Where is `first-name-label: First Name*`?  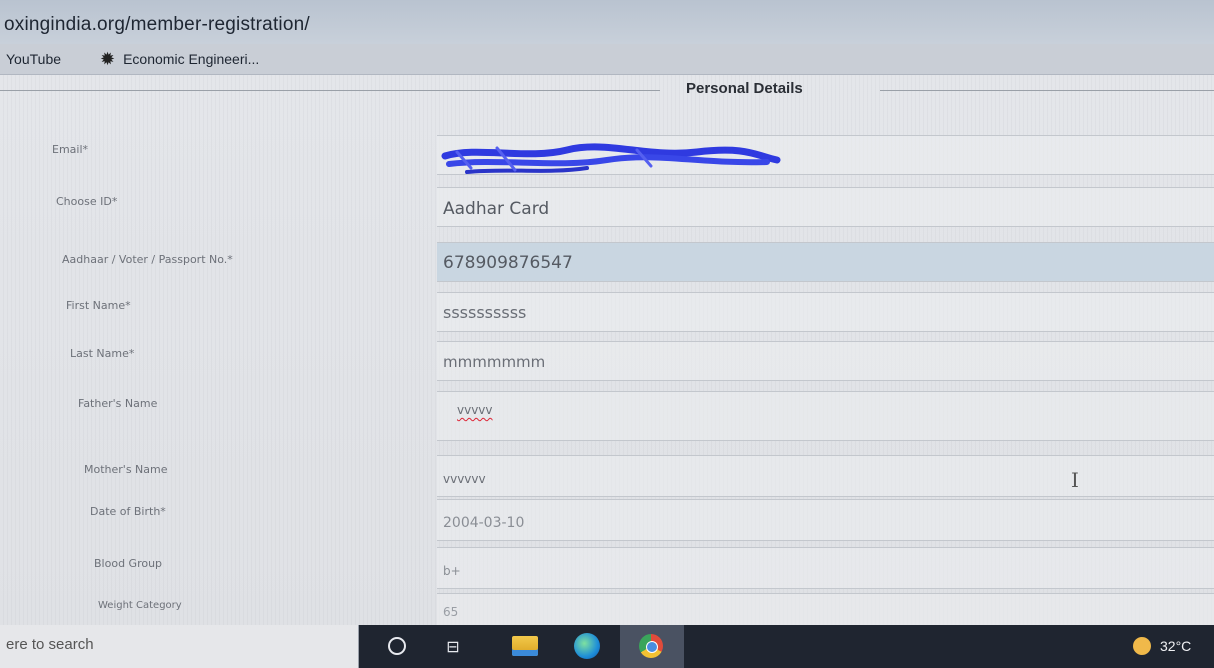
first-name-label: First Name* is located at coordinates (98, 305).